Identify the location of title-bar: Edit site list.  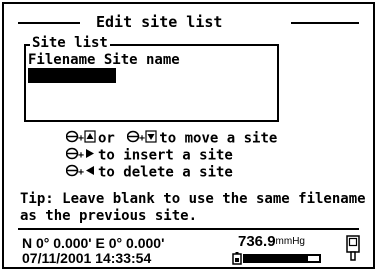
(188, 22).